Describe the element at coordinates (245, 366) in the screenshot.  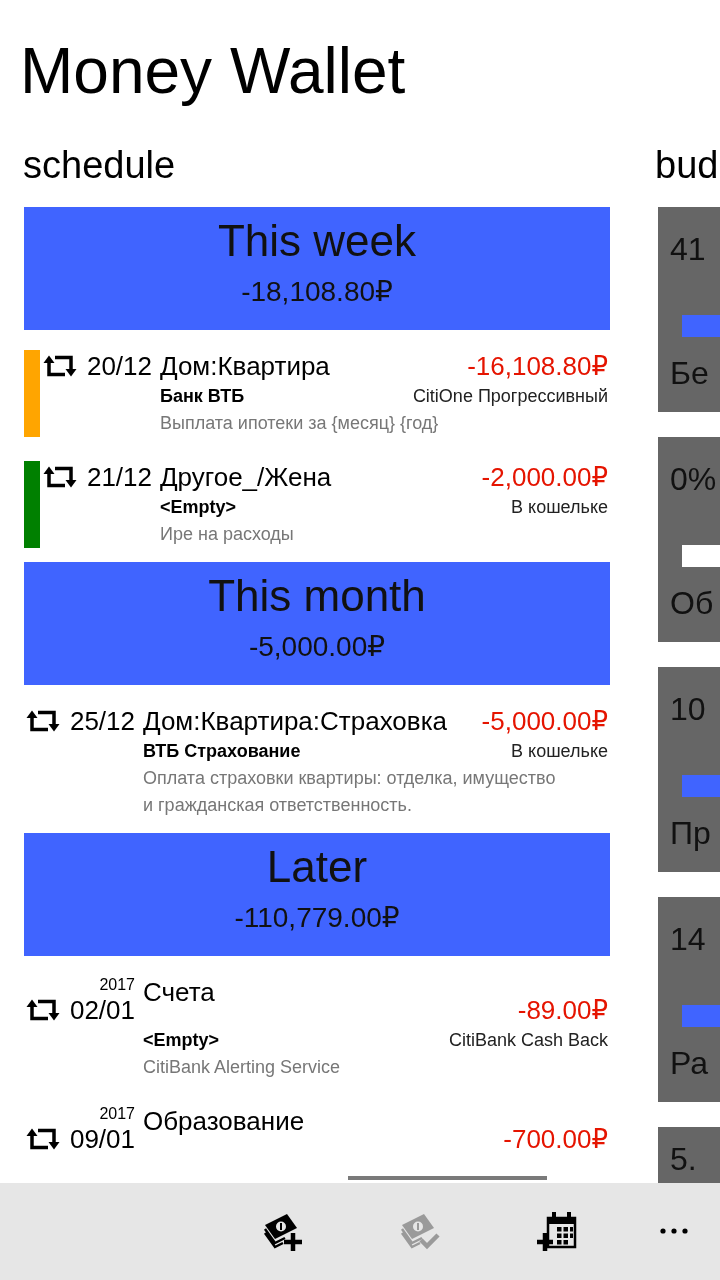
I see `category-label: Дом:Квартира` at that location.